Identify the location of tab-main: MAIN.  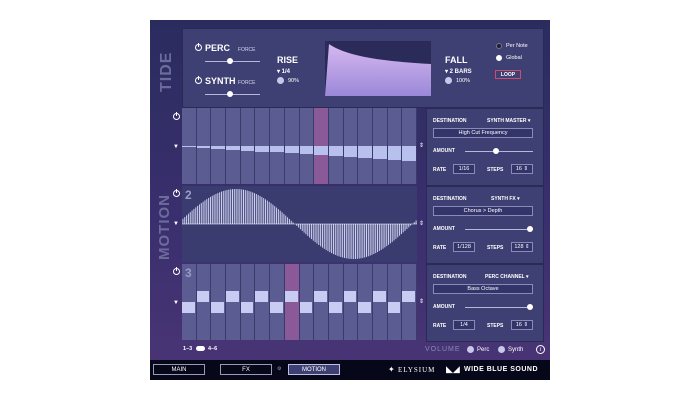
(179, 369).